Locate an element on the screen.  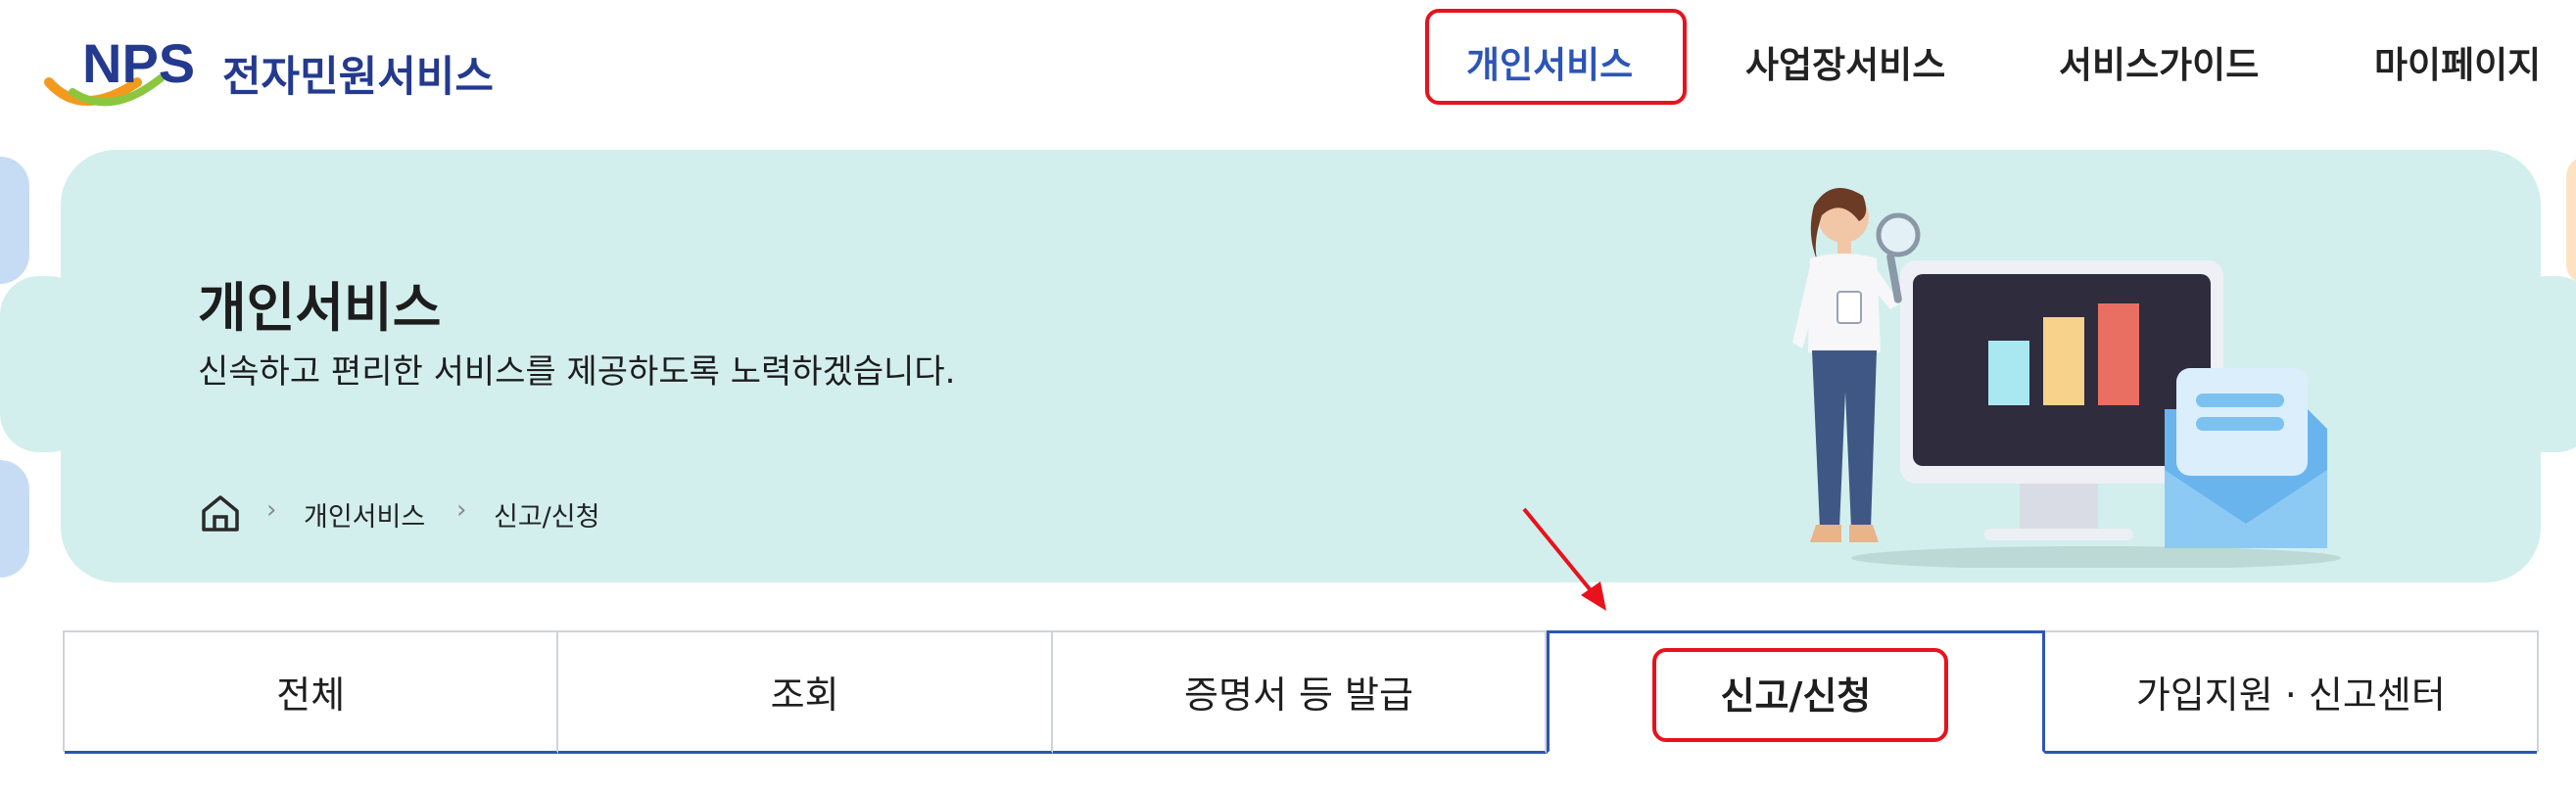
gnb-my-page: 마이페이지 is located at coordinates (2458, 61).